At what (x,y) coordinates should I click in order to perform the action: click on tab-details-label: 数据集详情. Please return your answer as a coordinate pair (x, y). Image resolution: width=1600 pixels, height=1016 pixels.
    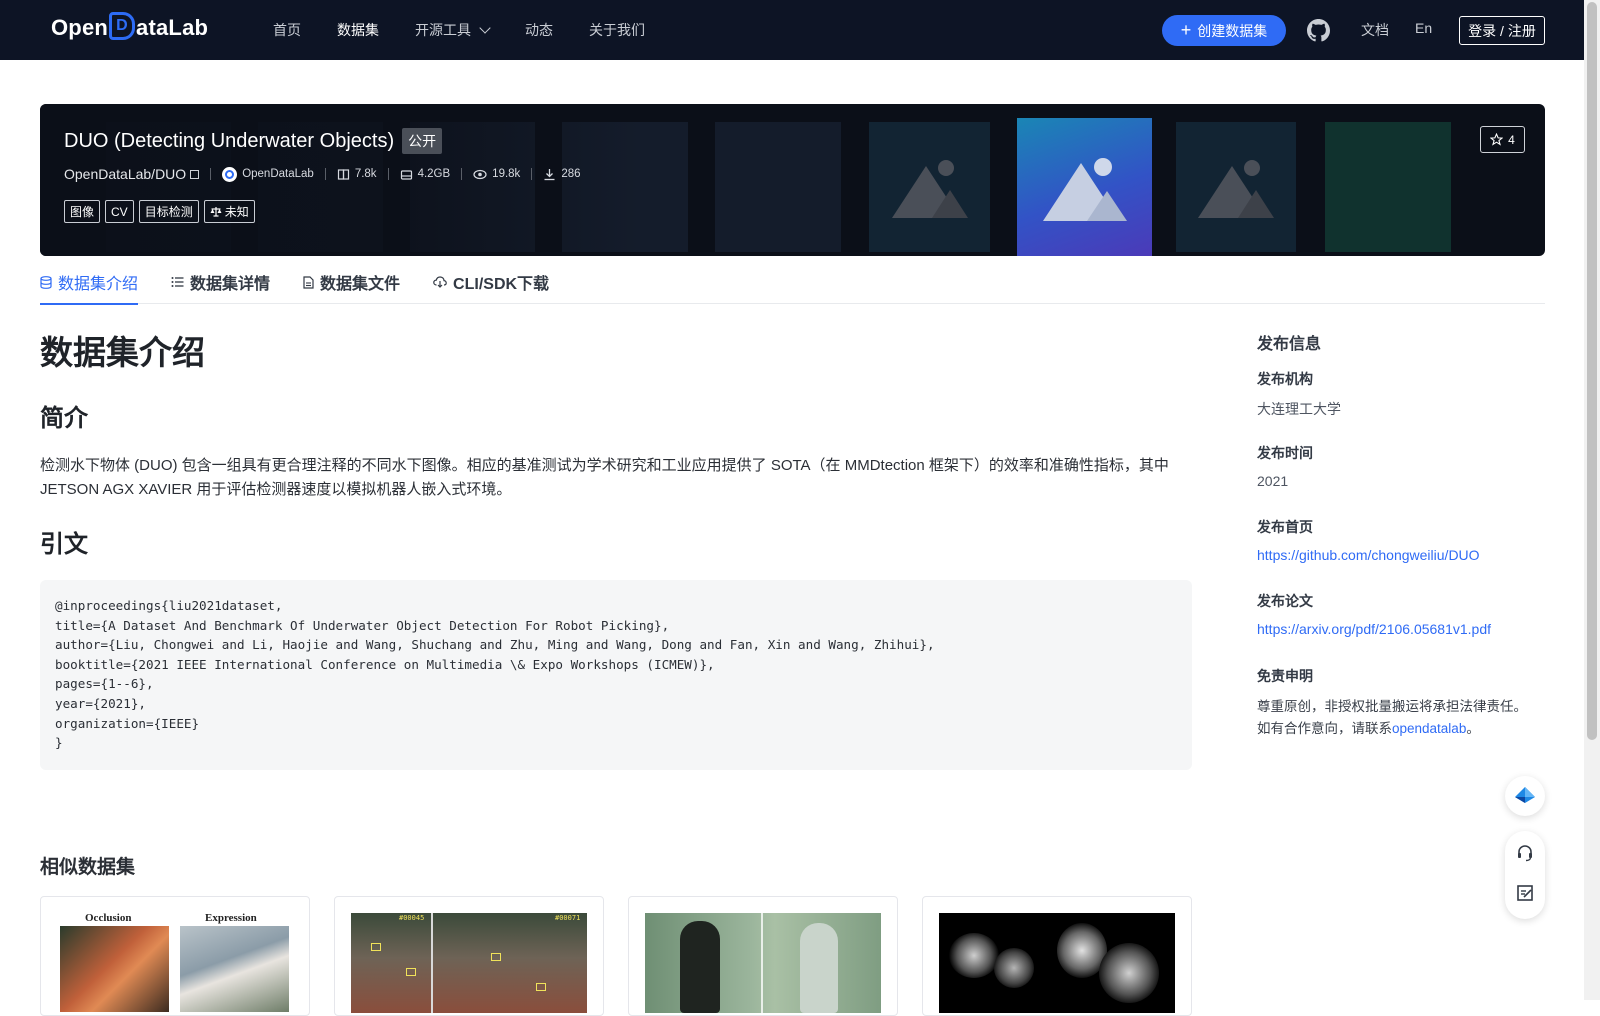
    Looking at the image, I should click on (230, 284).